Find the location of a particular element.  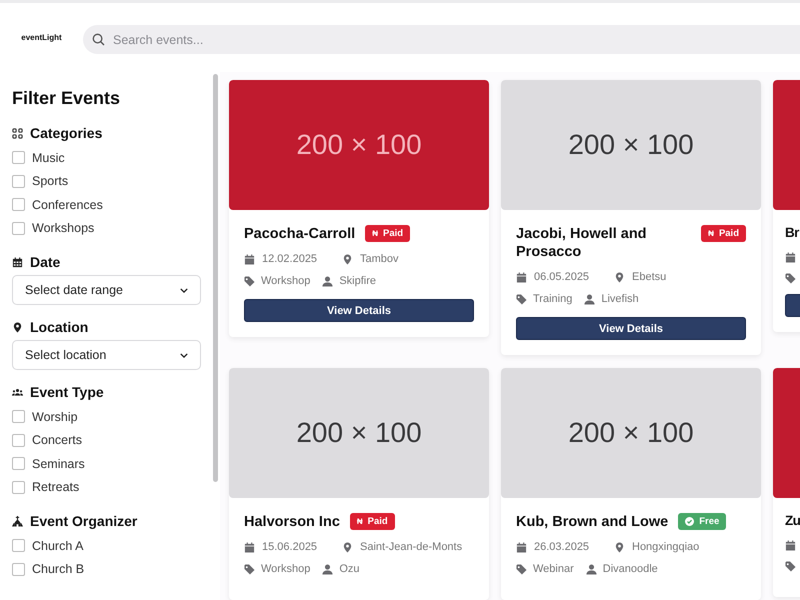

event-type: Training is located at coordinates (552, 299).